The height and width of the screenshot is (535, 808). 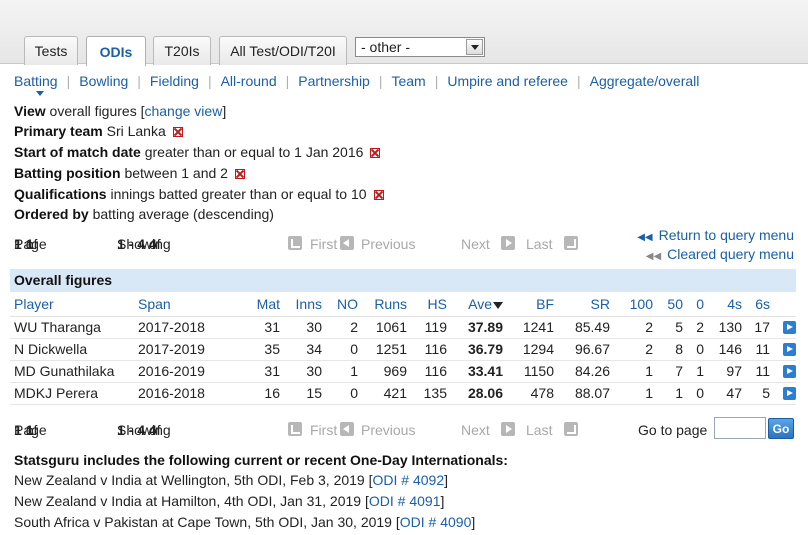 What do you see at coordinates (475, 305) in the screenshot?
I see `col-ave: Ave` at bounding box center [475, 305].